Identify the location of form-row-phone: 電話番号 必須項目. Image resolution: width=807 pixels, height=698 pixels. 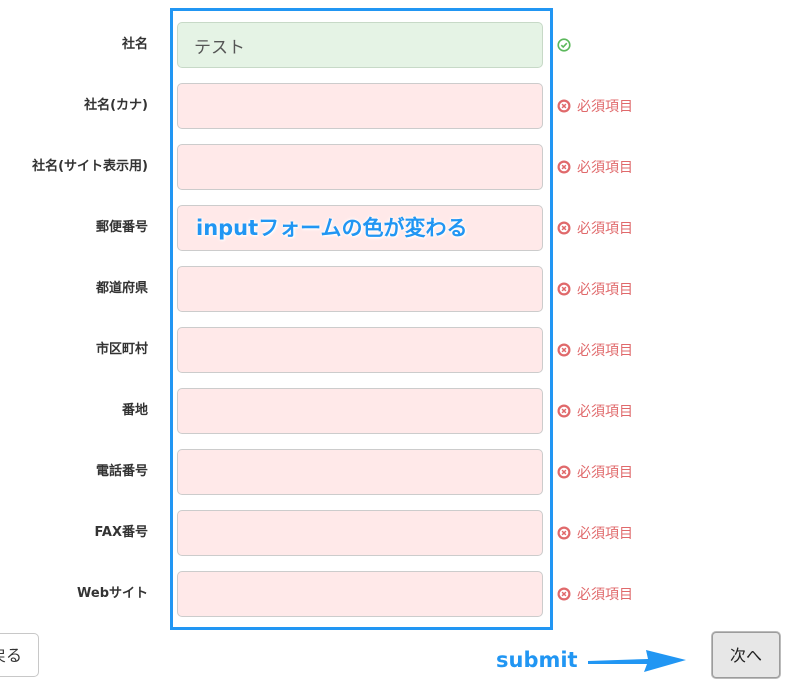
(403, 472).